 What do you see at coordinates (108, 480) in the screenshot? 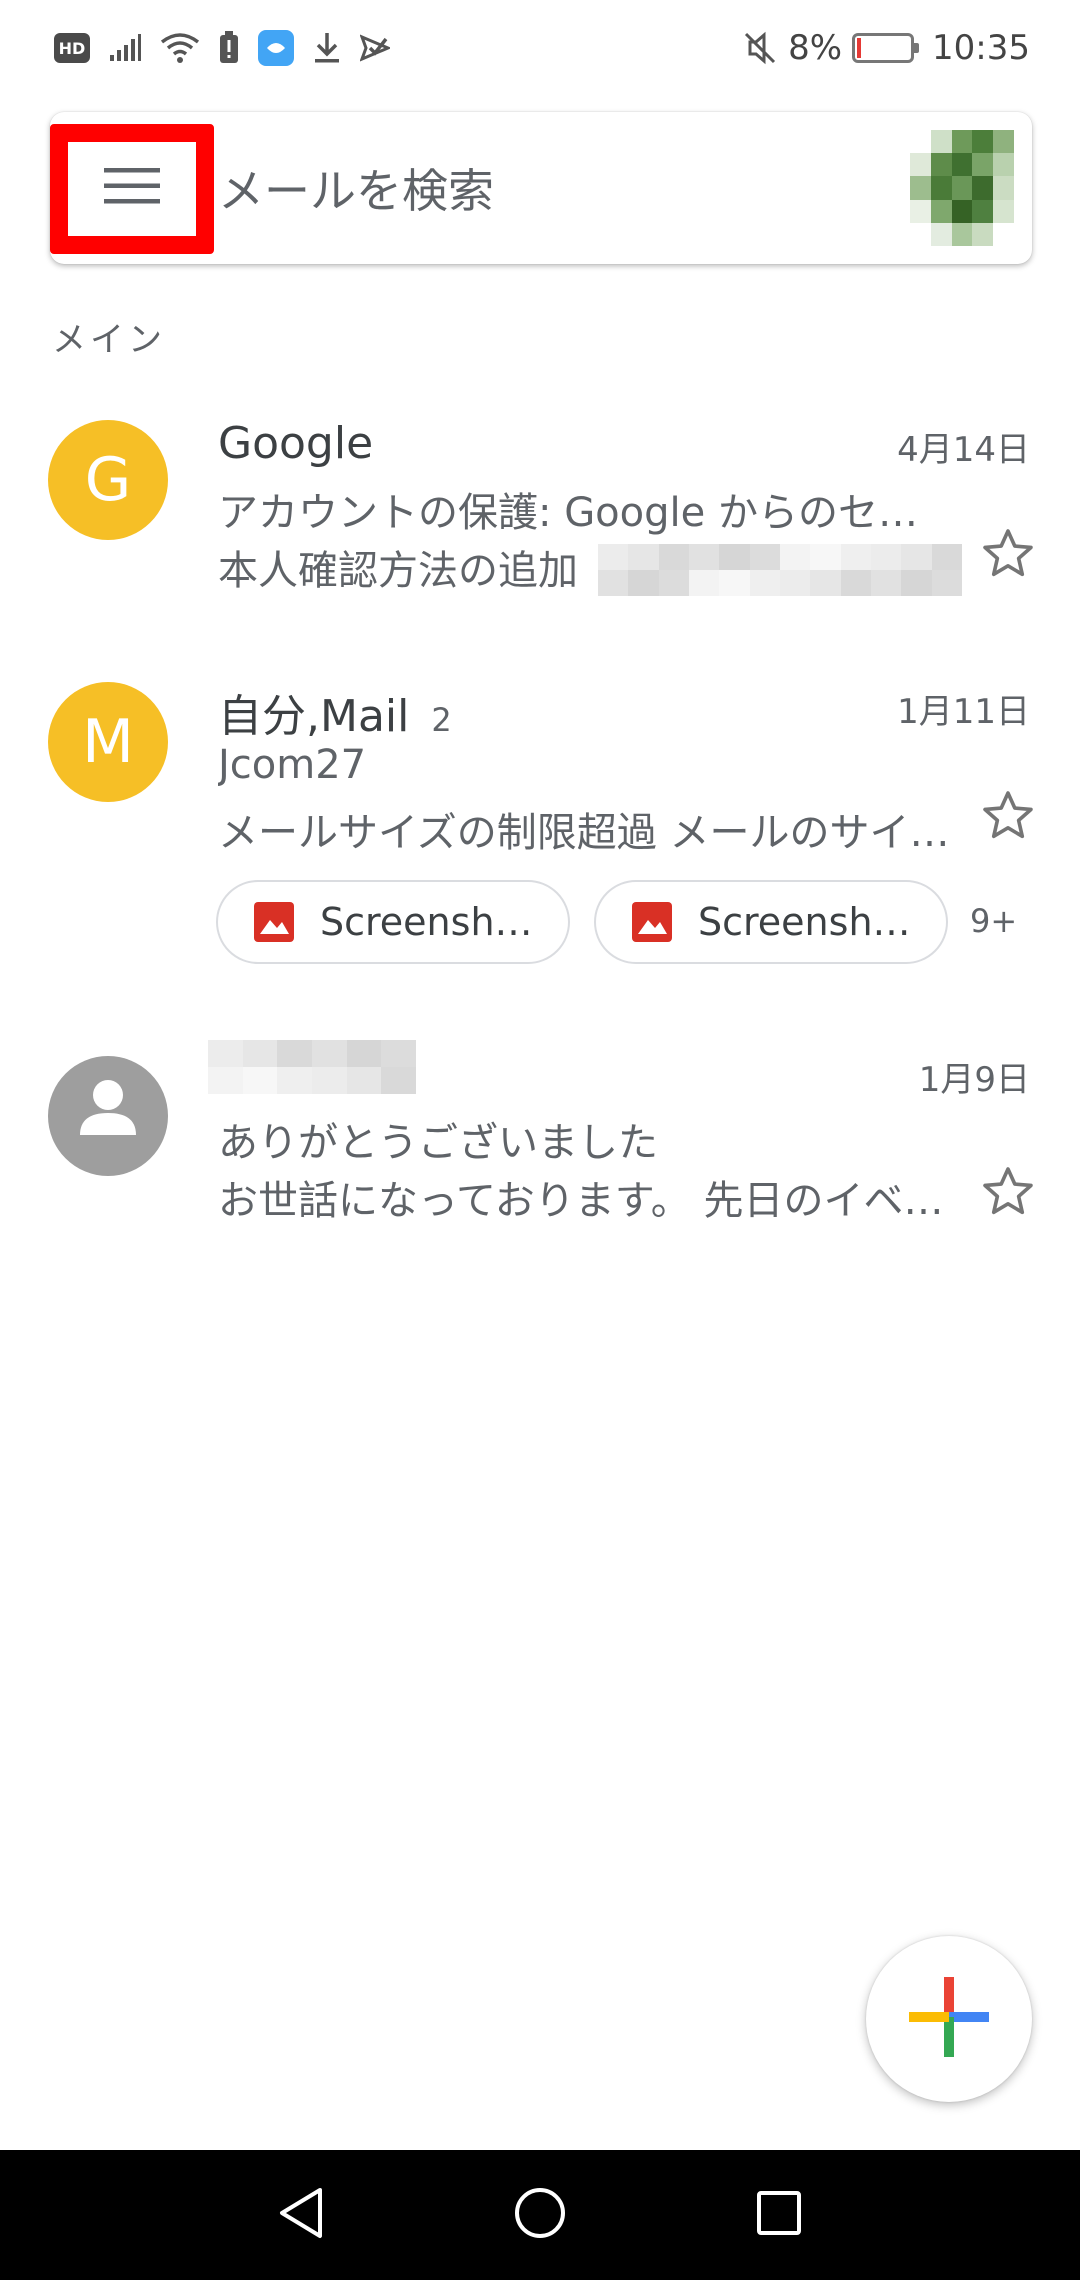
I see `sender-avatar: G` at bounding box center [108, 480].